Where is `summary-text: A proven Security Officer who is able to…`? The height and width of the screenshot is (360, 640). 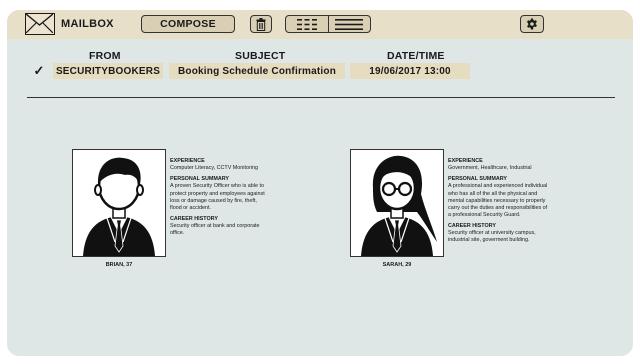
summary-text: A proven Security Officer who is able to… is located at coordinates (217, 197).